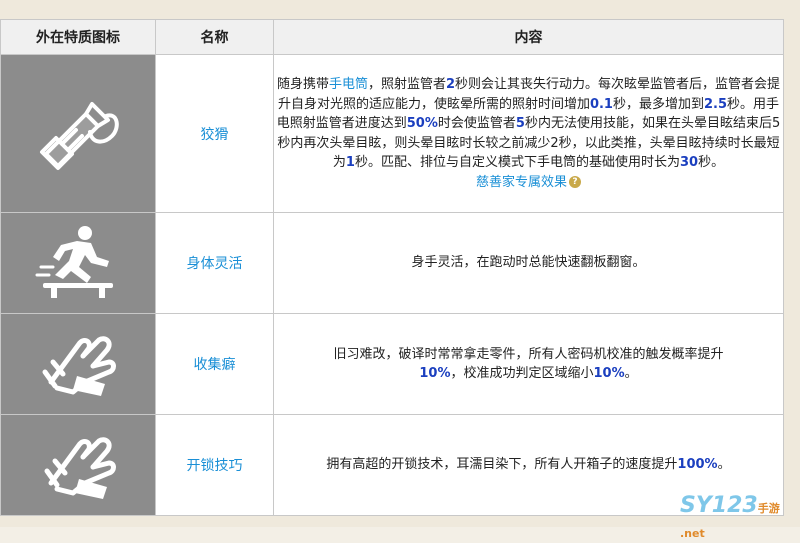  I want to click on philanthropist-exclusive-link: 慈善家专属效果, so click(521, 182).